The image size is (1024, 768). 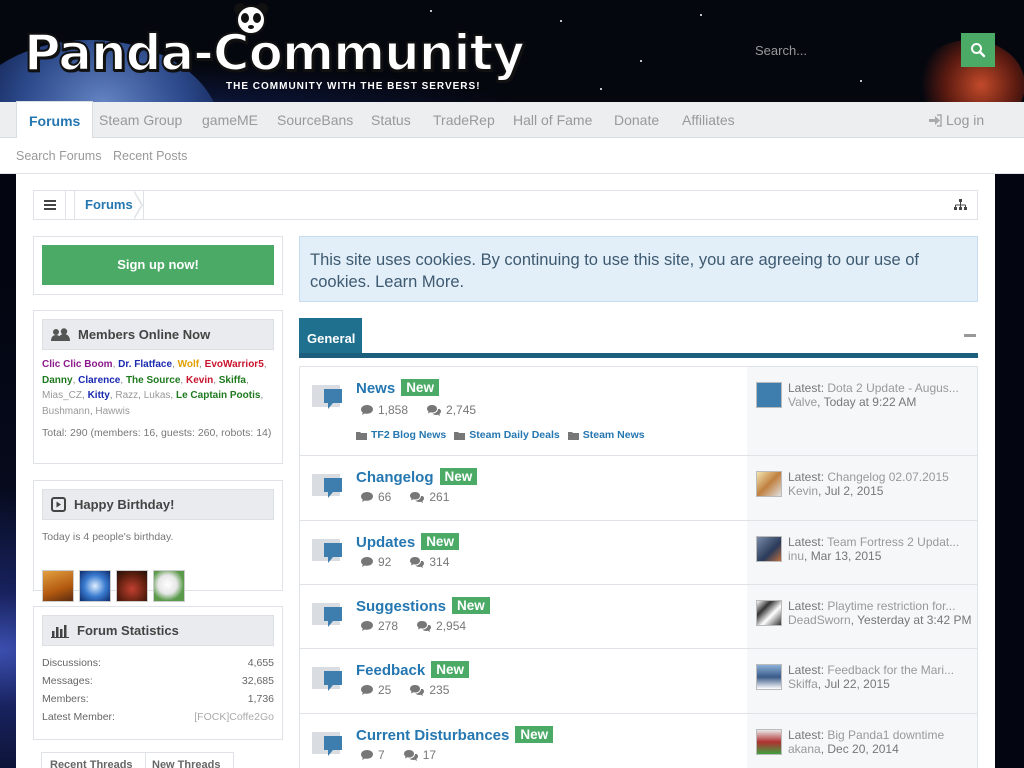 I want to click on tab-steam-group: Steam Group, so click(x=140, y=120).